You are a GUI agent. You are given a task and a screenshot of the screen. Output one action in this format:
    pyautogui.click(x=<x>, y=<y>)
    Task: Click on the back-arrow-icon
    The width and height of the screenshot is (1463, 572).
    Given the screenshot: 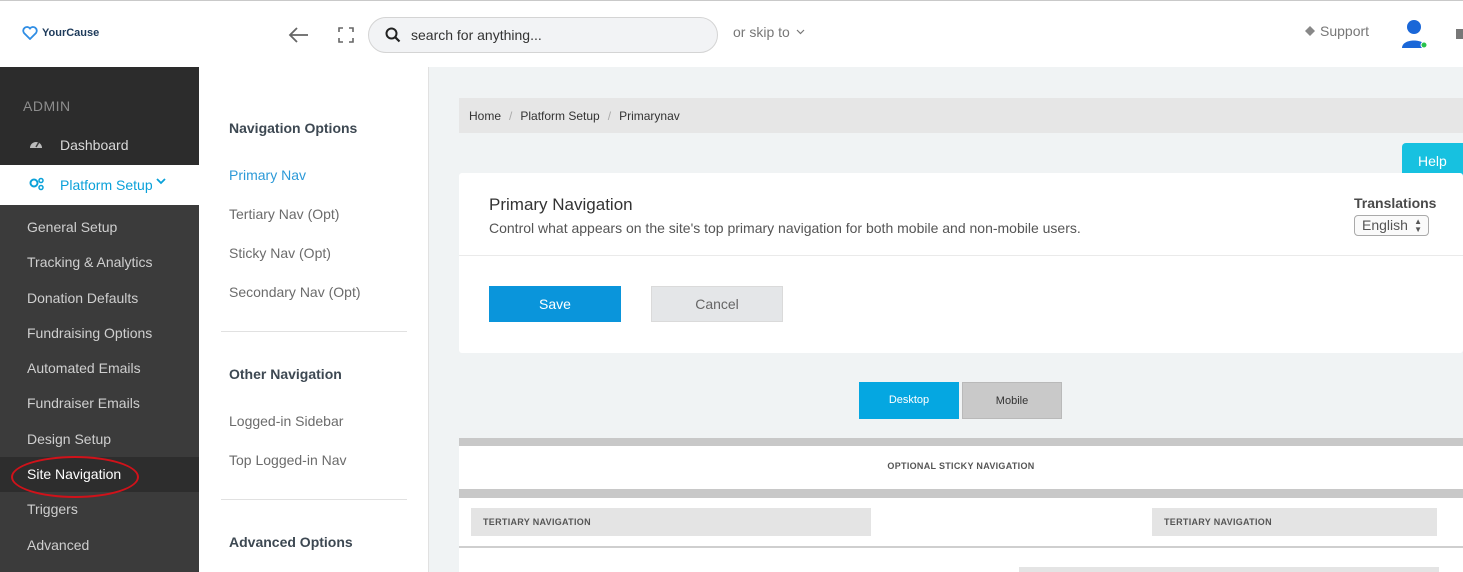 What is the action you would take?
    pyautogui.click(x=299, y=35)
    